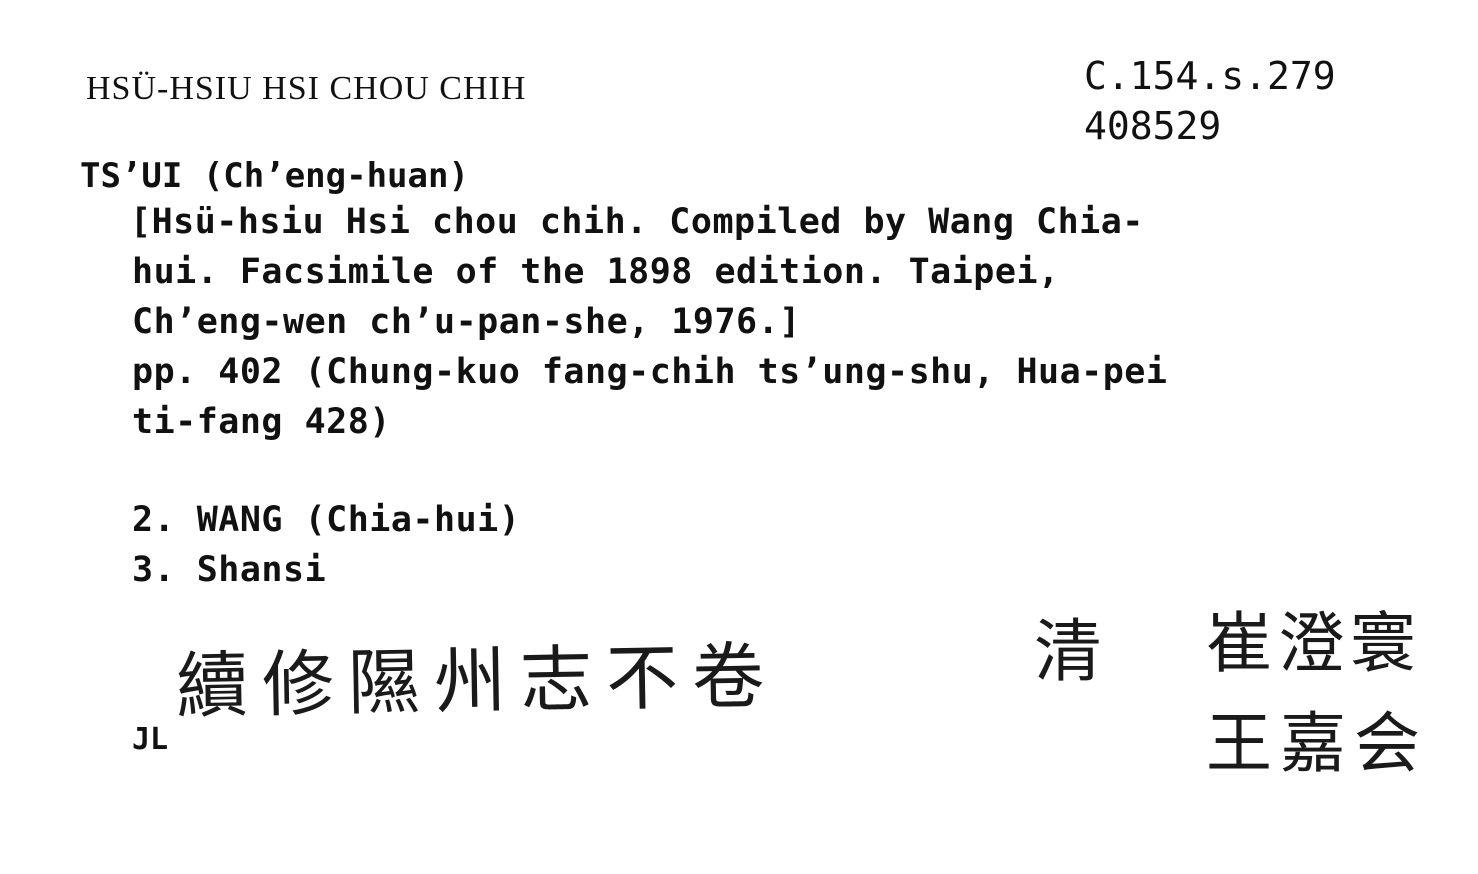 The height and width of the screenshot is (874, 1478). I want to click on shelfmark: C.154.s.279, so click(1210, 76).